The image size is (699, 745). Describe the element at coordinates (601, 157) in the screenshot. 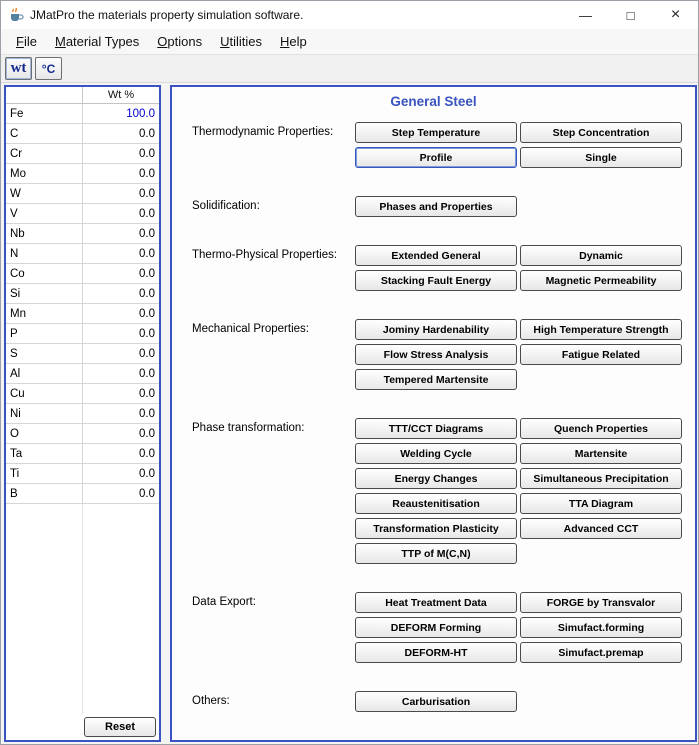

I see `single-button: Single` at that location.